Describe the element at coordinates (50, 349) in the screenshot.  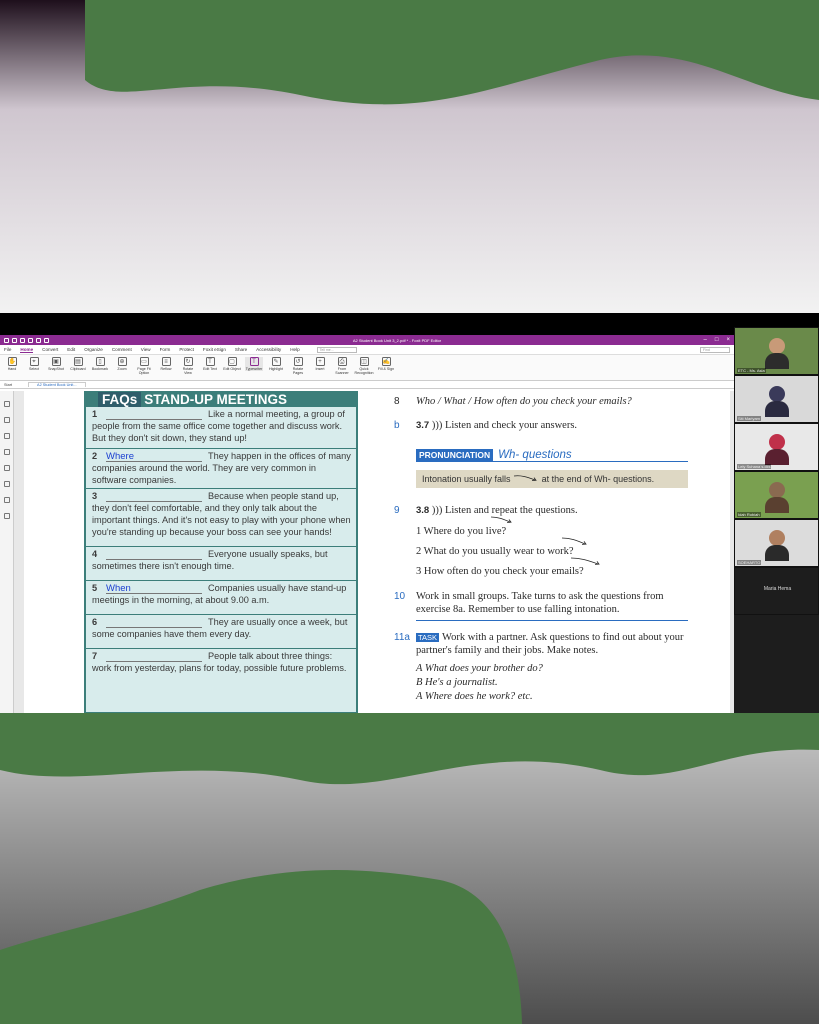
I see `menu-convert: Convert` at that location.